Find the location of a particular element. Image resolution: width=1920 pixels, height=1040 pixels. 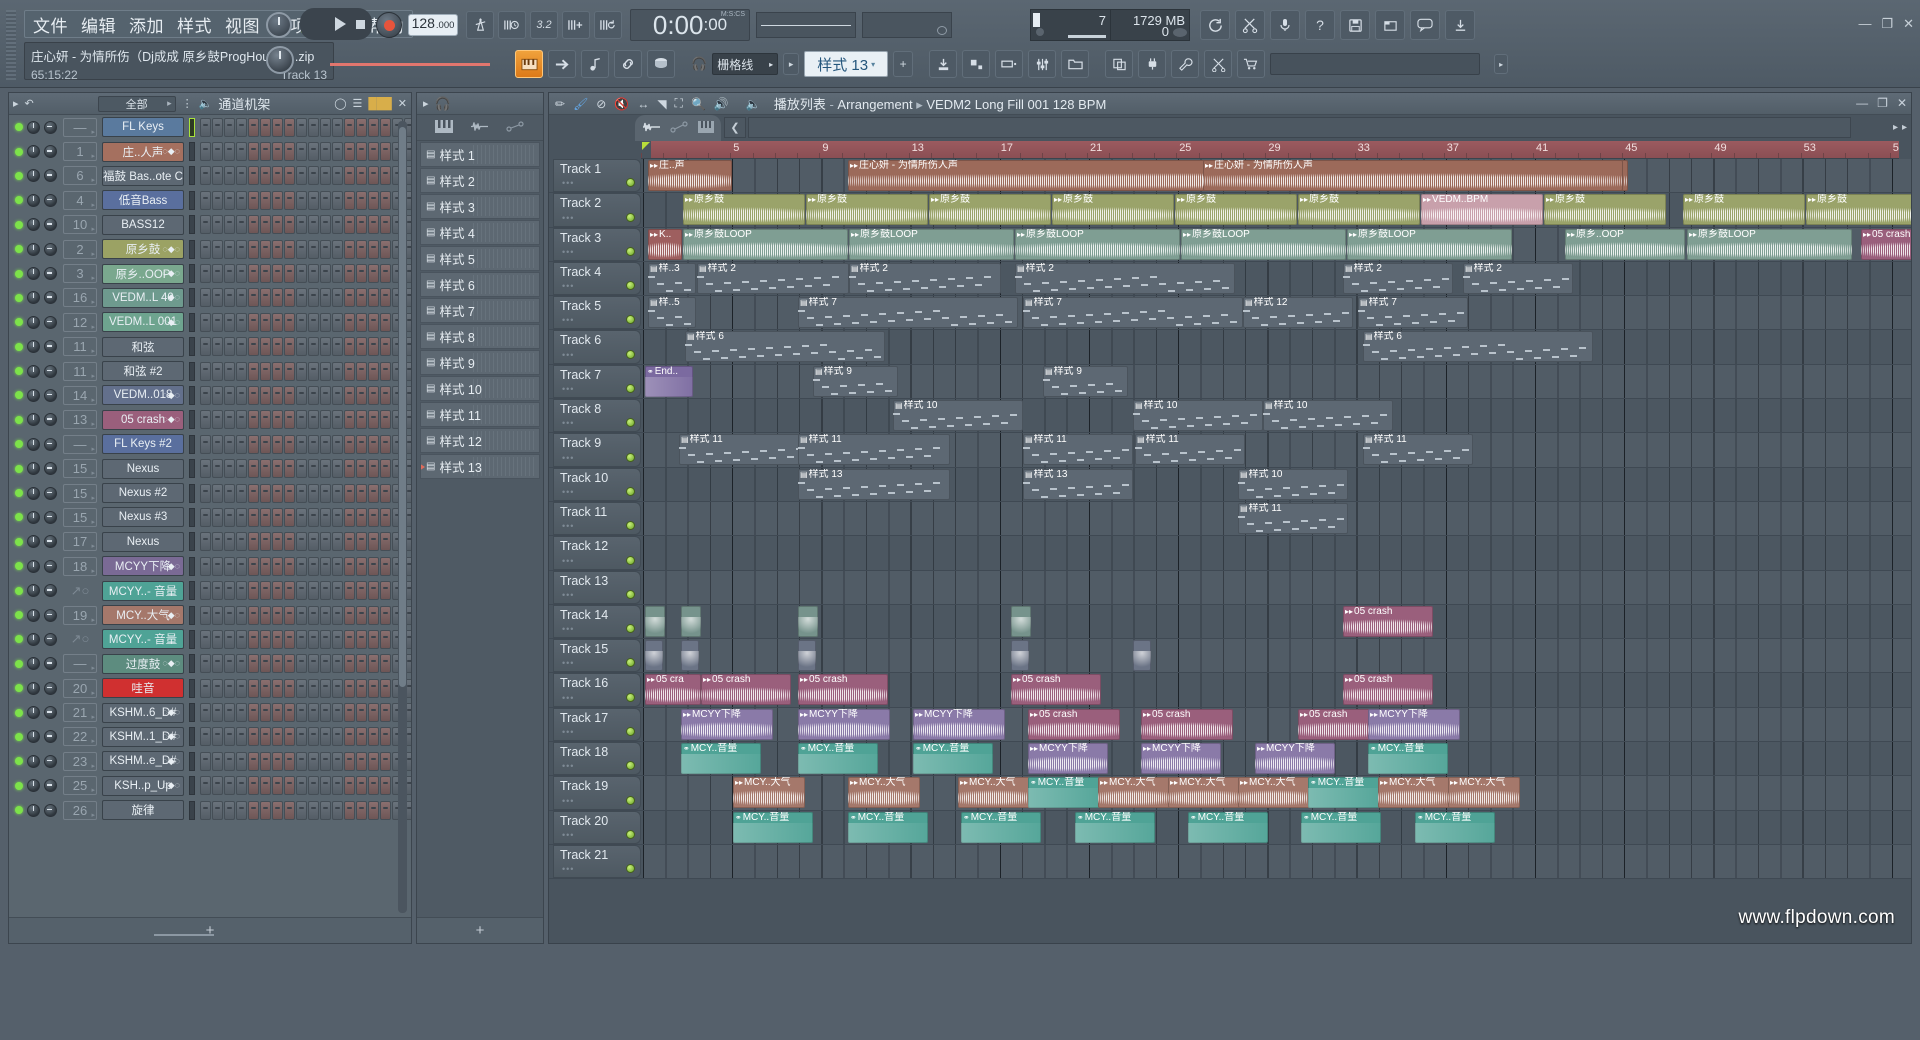

channel-name: MCYY下降 ◌◆◌ is located at coordinates (143, 566).